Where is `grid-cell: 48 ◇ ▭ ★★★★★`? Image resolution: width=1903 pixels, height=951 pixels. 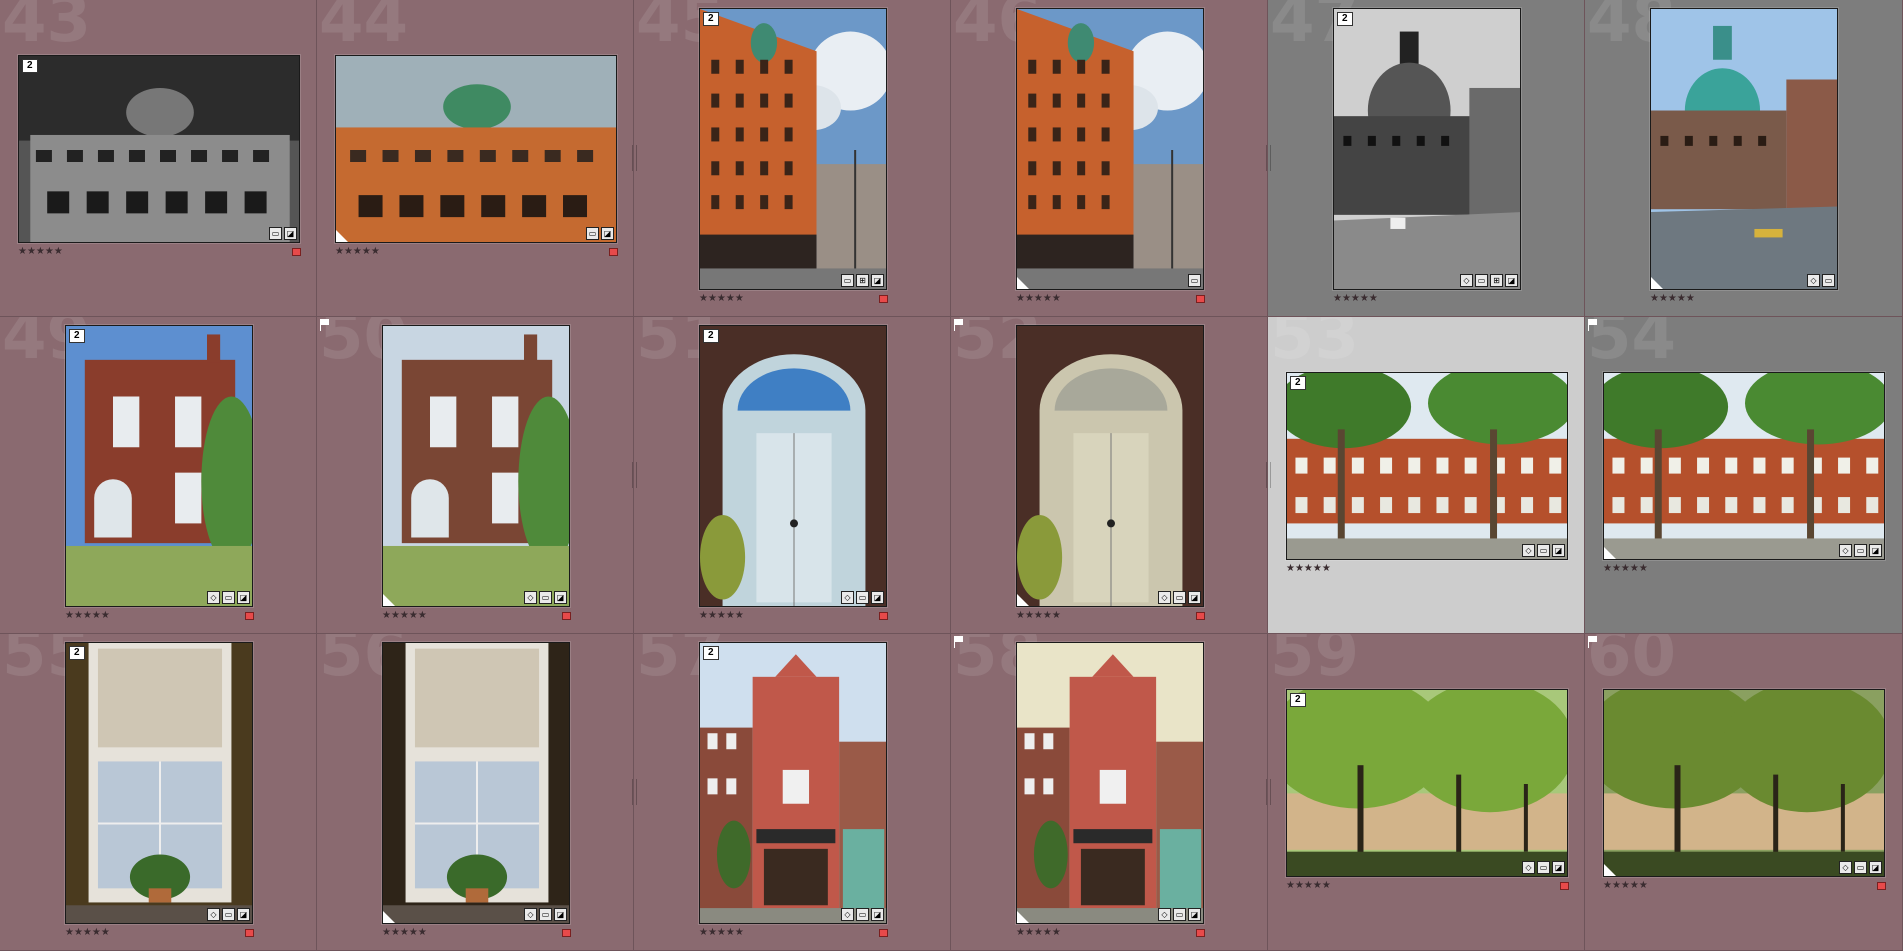
grid-cell: 48 ◇ ▭ ★★★★★ is located at coordinates (1744, 158).